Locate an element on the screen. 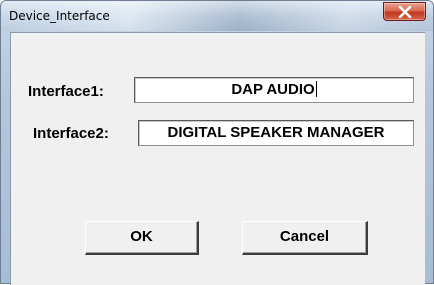  interface2-label: Interface2: is located at coordinates (71, 133).